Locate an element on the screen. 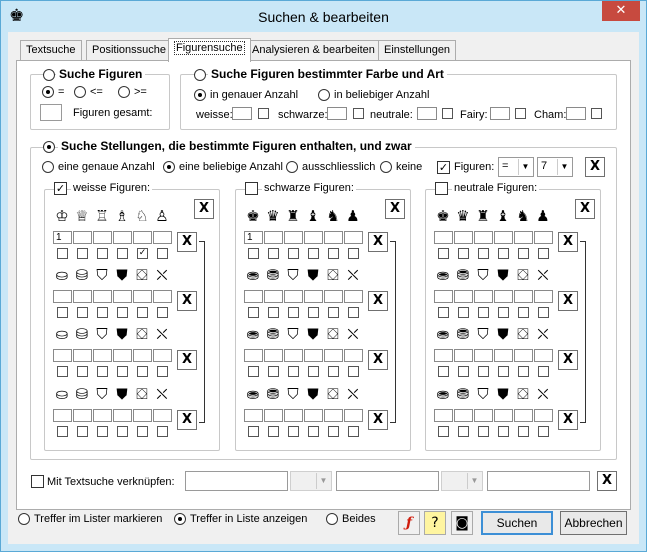 The image size is (647, 552). textsuche-clear-button: X is located at coordinates (607, 481).